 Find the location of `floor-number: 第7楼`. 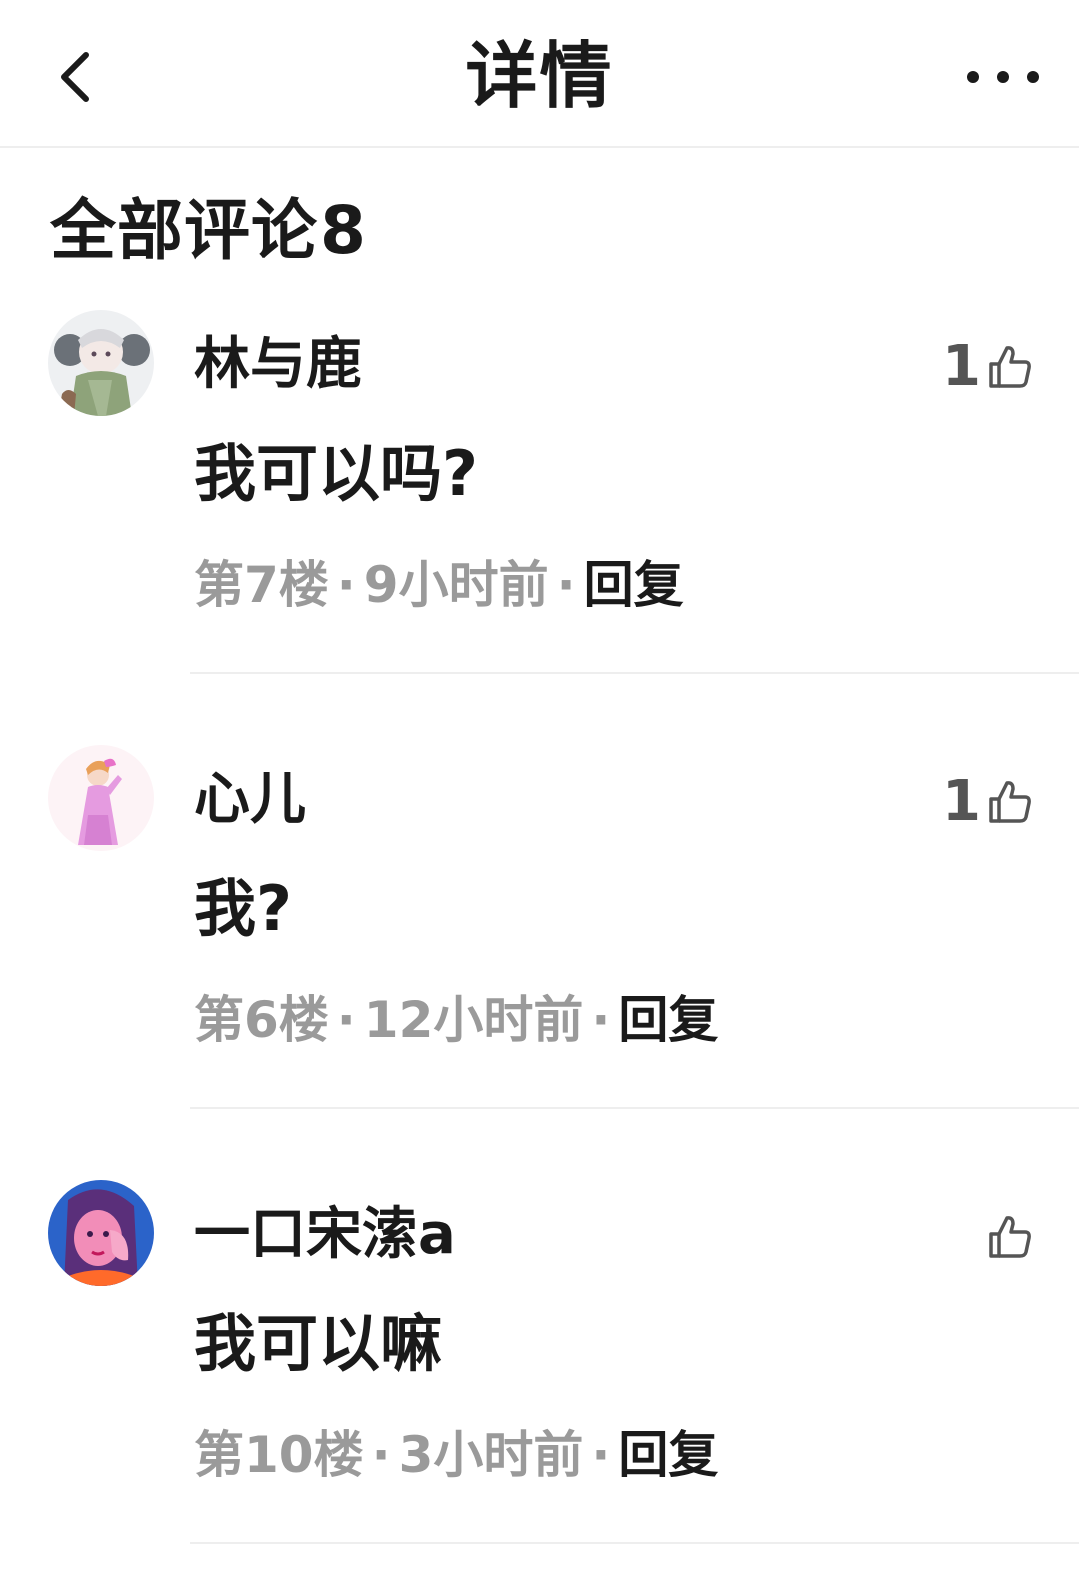

floor-number: 第7楼 is located at coordinates (261, 585).